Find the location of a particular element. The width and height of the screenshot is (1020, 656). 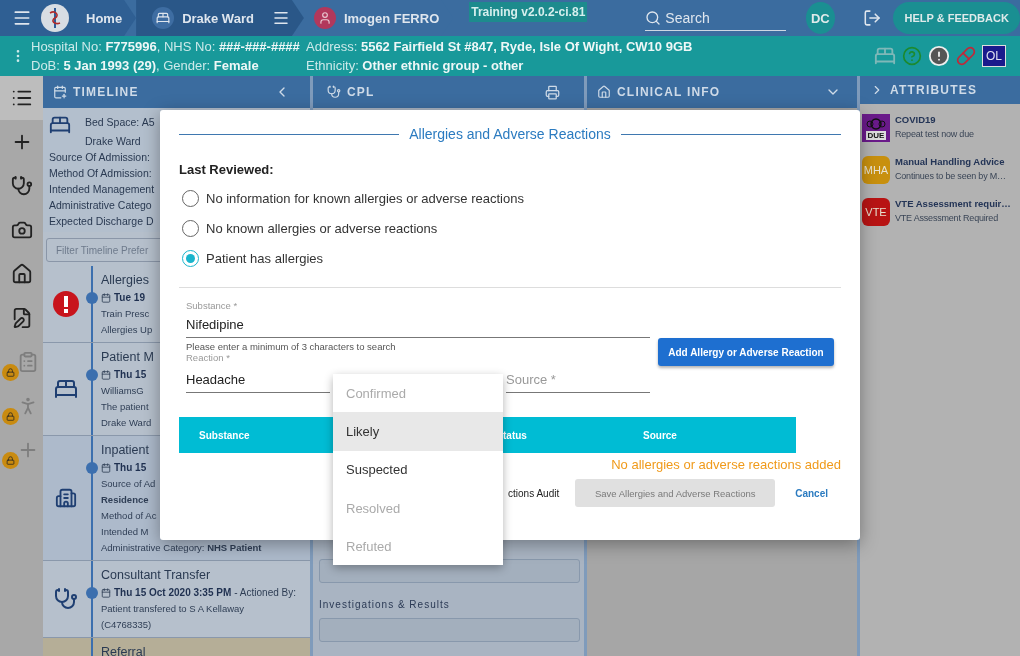

admission-detail: Source Of Admission: is located at coordinates (99, 157).